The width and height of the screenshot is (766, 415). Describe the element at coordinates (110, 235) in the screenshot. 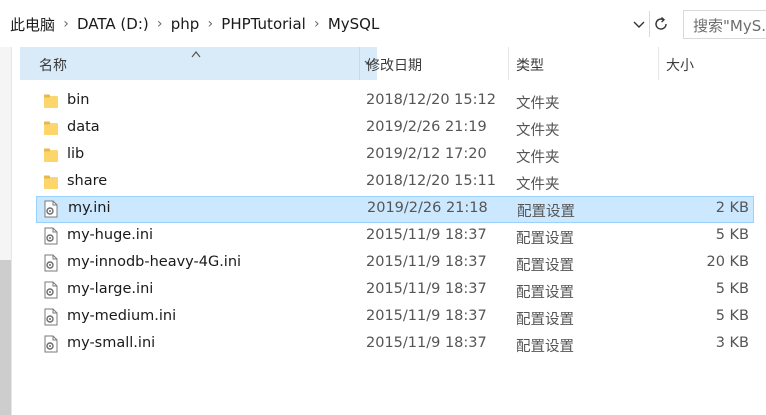

I see `file-name: my-huge.ini` at that location.